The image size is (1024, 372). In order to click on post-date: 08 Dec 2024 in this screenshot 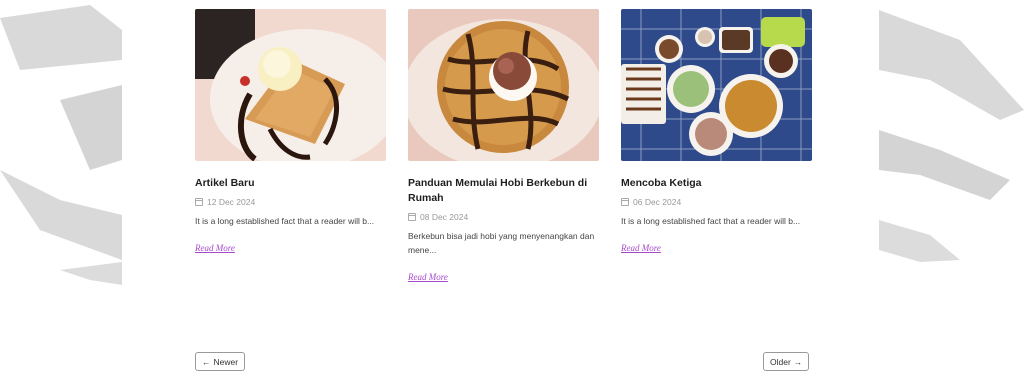, I will do `click(503, 217)`.